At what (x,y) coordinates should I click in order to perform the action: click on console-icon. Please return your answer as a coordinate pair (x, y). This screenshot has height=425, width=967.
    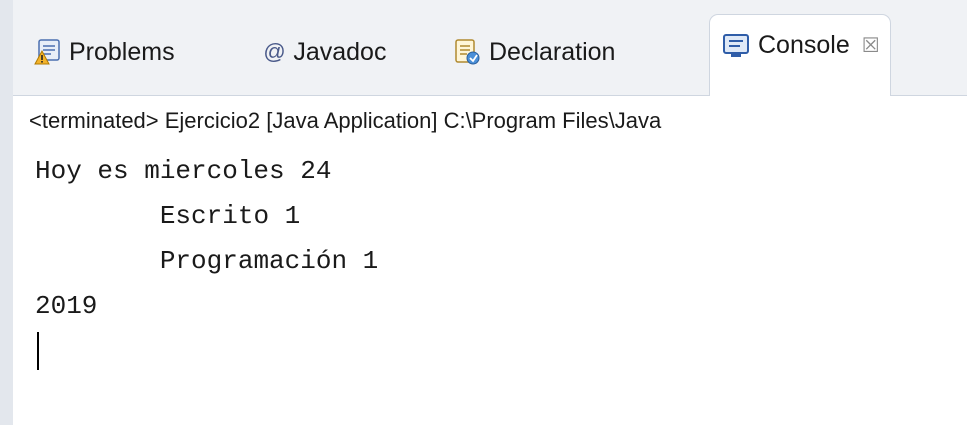
    Looking at the image, I should click on (736, 46).